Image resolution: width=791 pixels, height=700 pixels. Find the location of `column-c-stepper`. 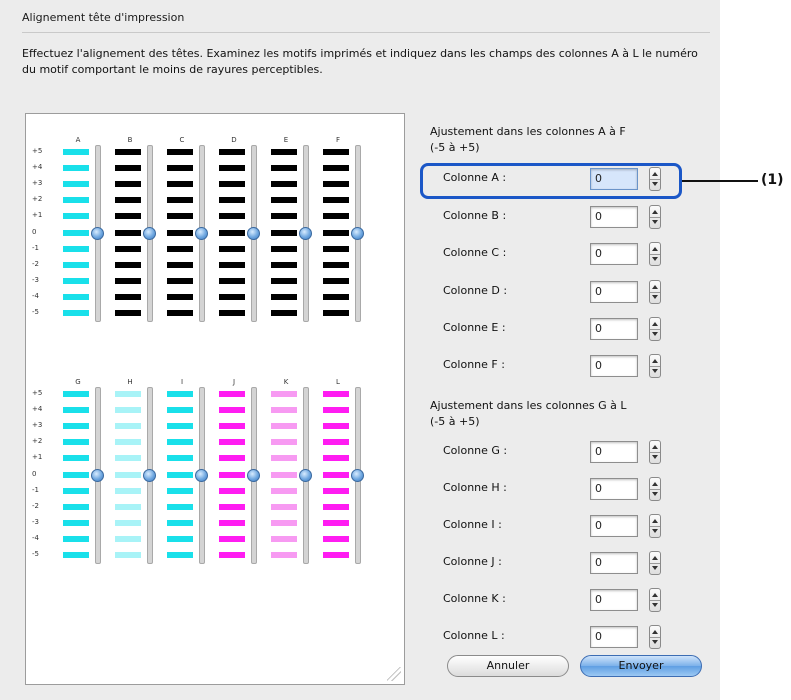

column-c-stepper is located at coordinates (655, 254).